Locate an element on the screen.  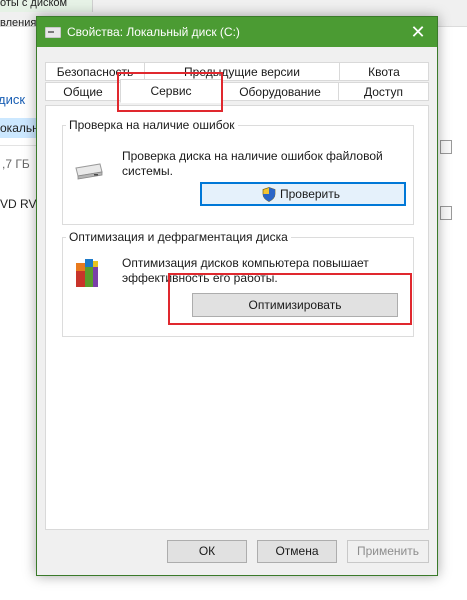
optimize-group is located at coordinates (238, 287).